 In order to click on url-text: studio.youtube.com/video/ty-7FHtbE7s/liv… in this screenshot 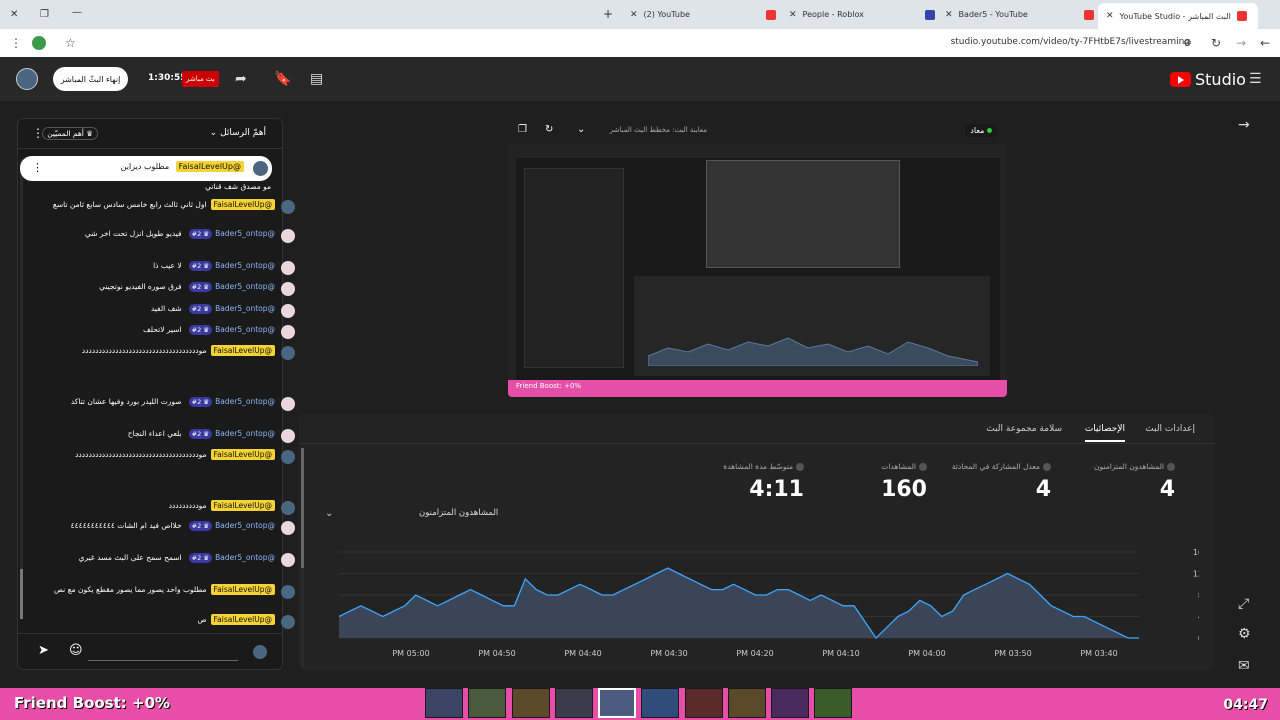, I will do `click(1070, 42)`.